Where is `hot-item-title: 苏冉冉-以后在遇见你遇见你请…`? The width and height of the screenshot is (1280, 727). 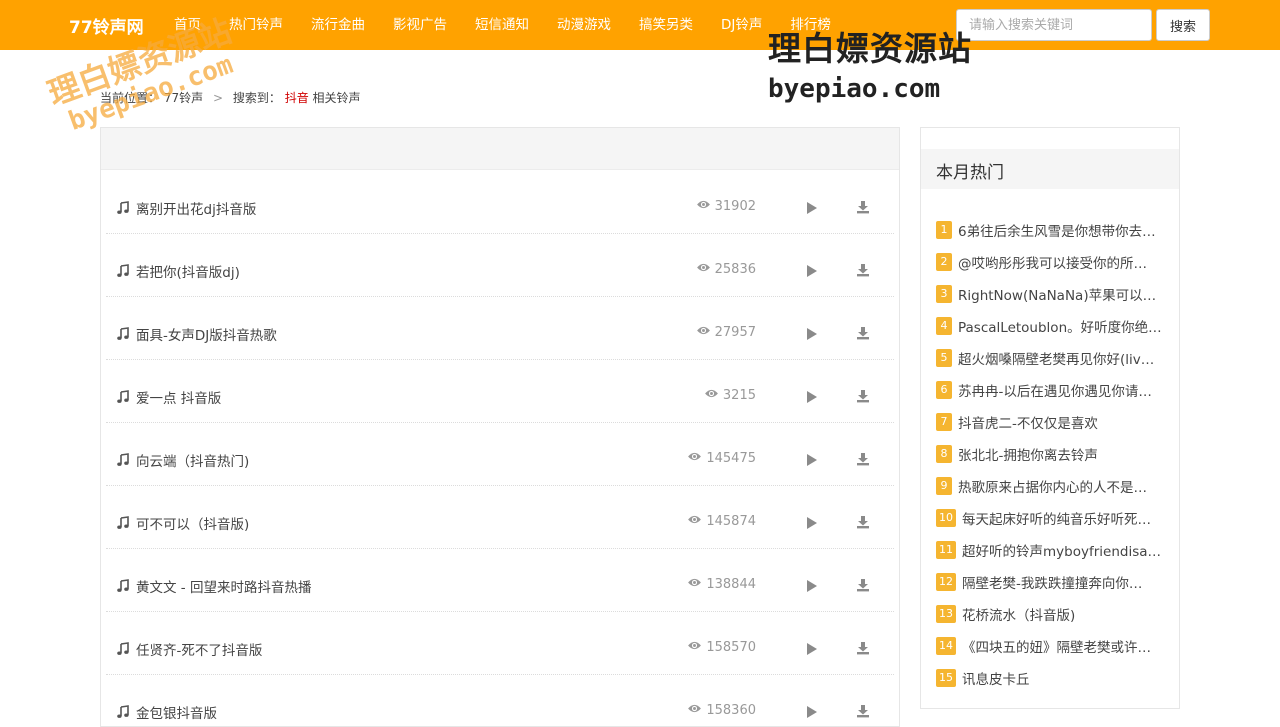
hot-item-title: 苏冉冉-以后在遇见你遇见你请… is located at coordinates (1055, 390).